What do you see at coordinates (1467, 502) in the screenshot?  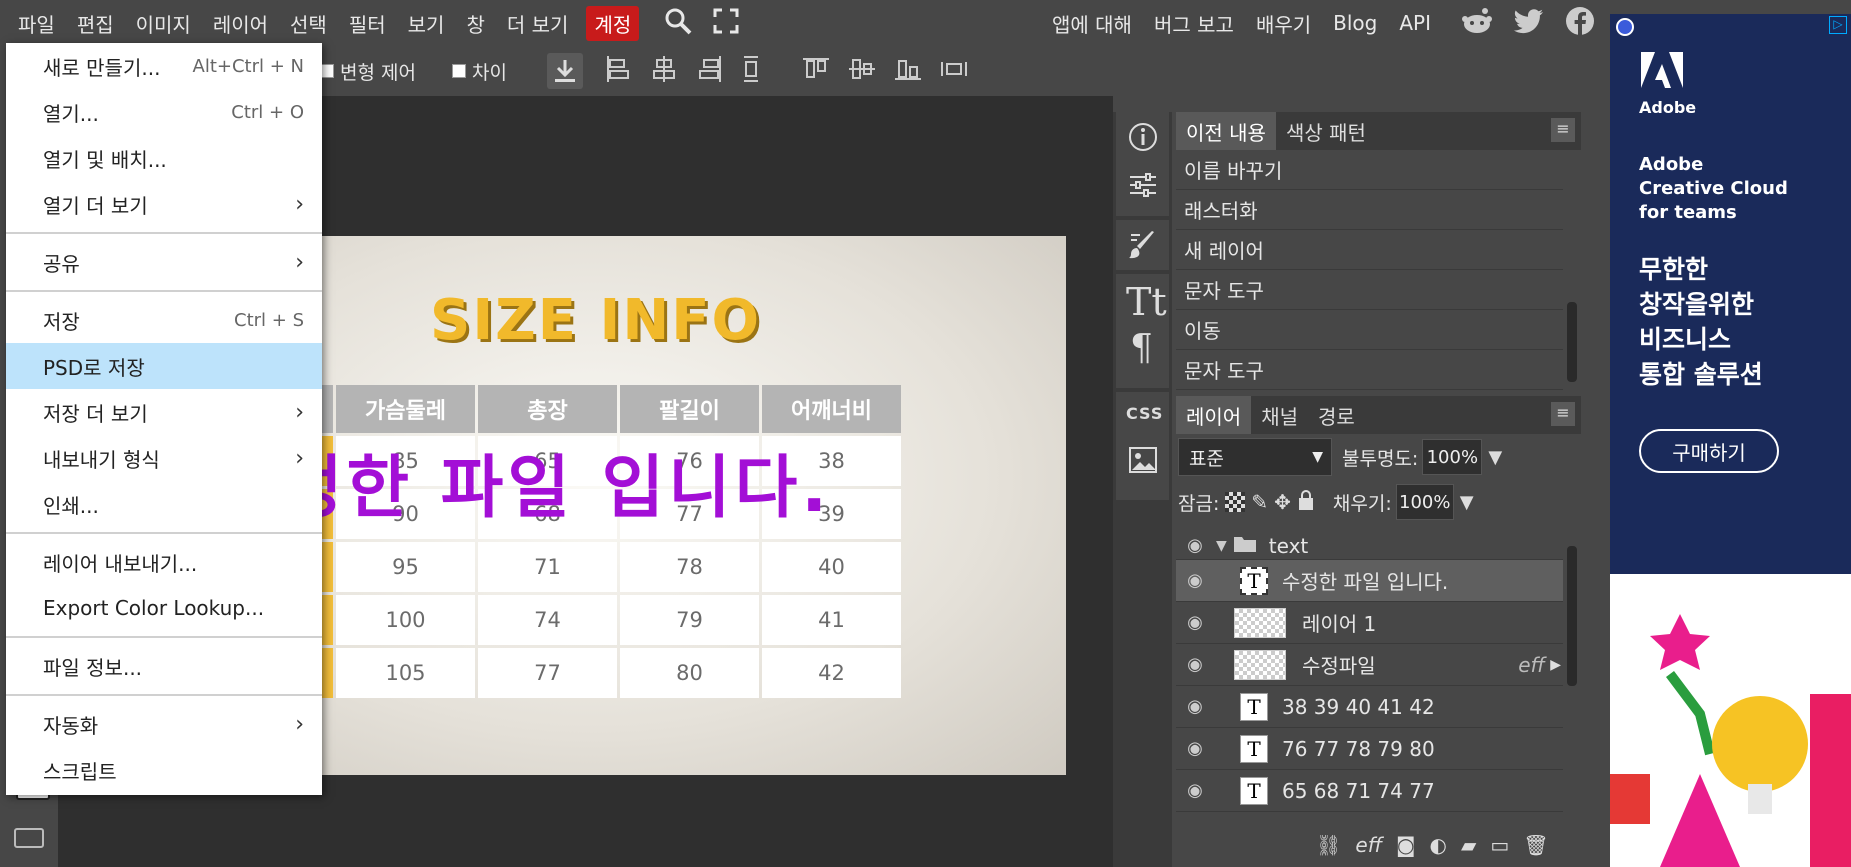 I see `fill-dropdown-icon: ▼` at bounding box center [1467, 502].